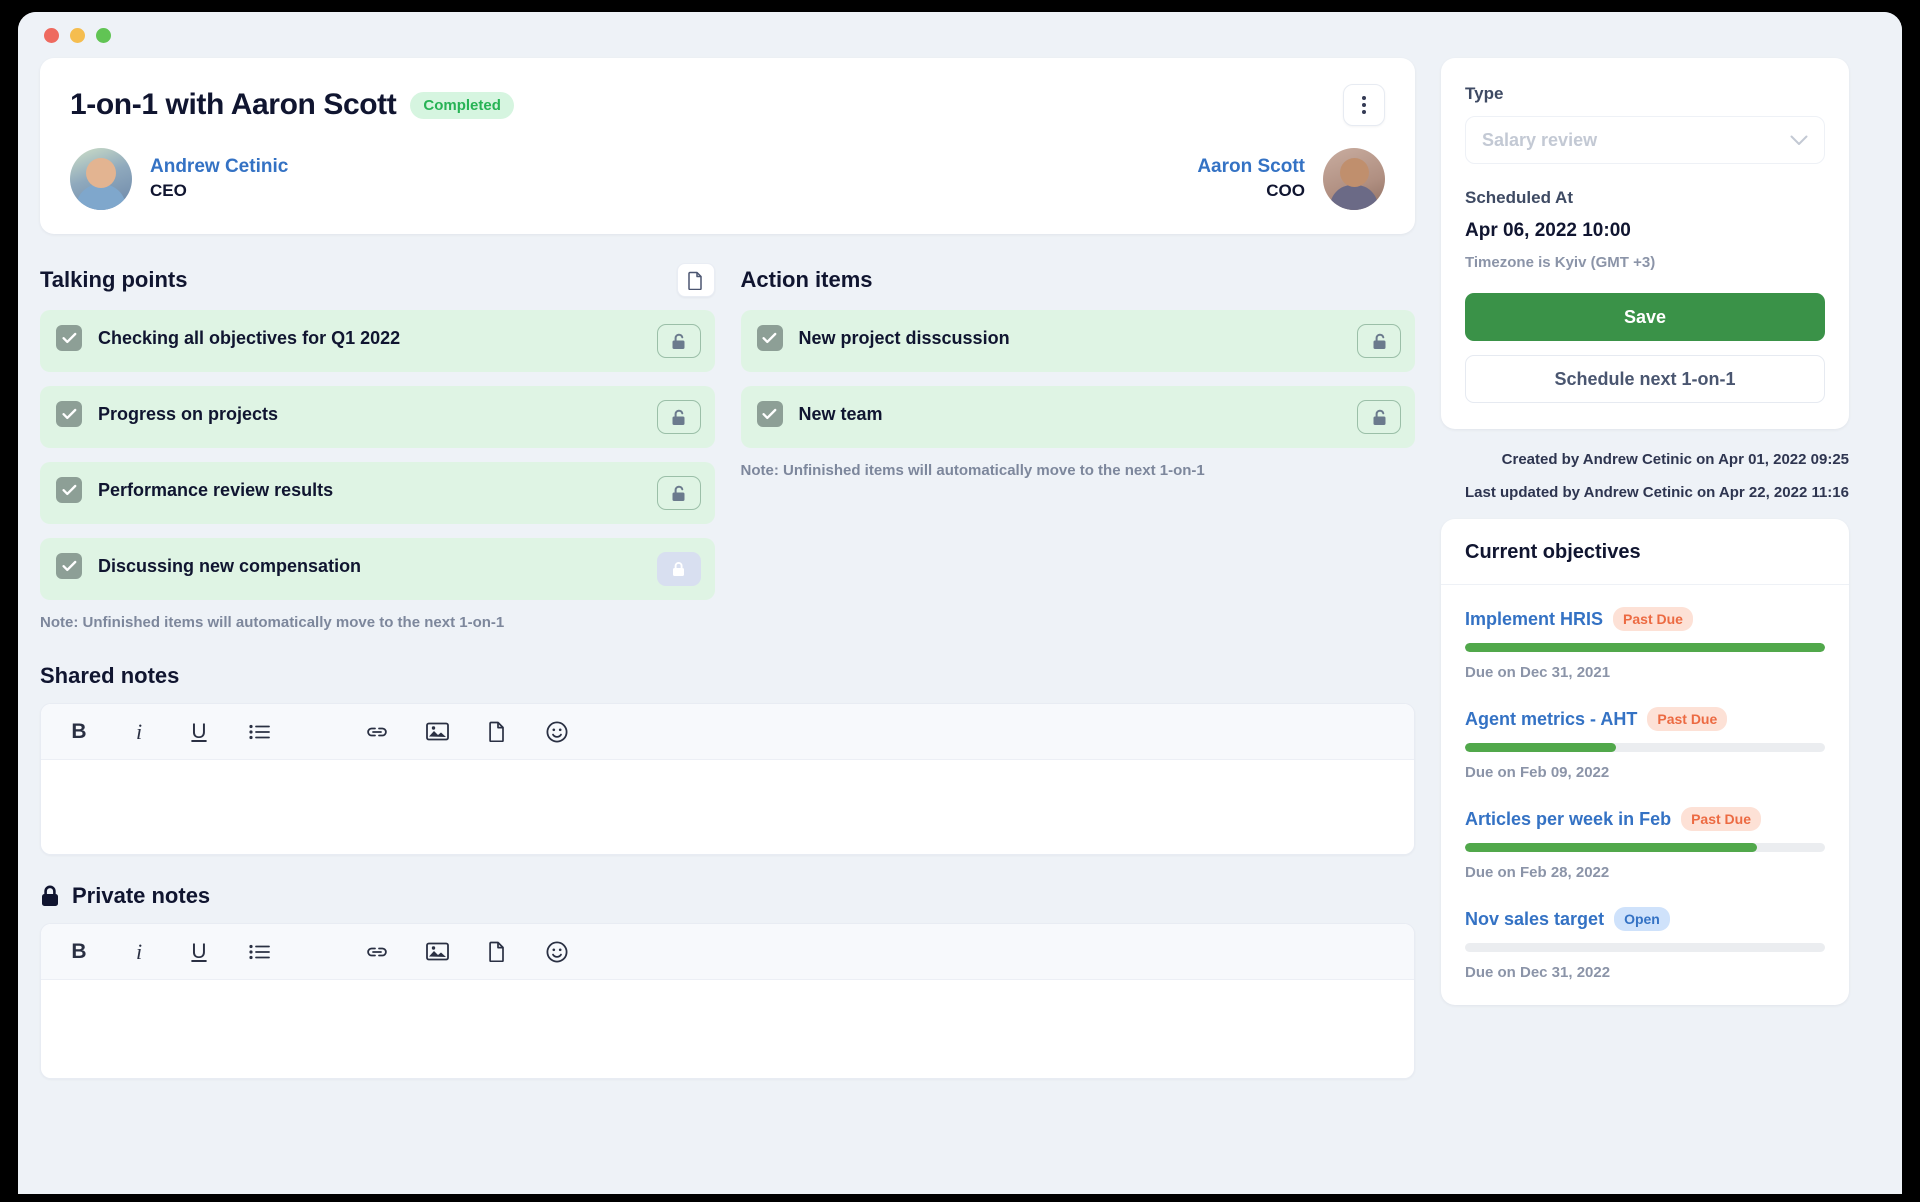 The height and width of the screenshot is (1202, 1920). Describe the element at coordinates (1534, 619) in the screenshot. I see `objective-name: Implement HRIS` at that location.